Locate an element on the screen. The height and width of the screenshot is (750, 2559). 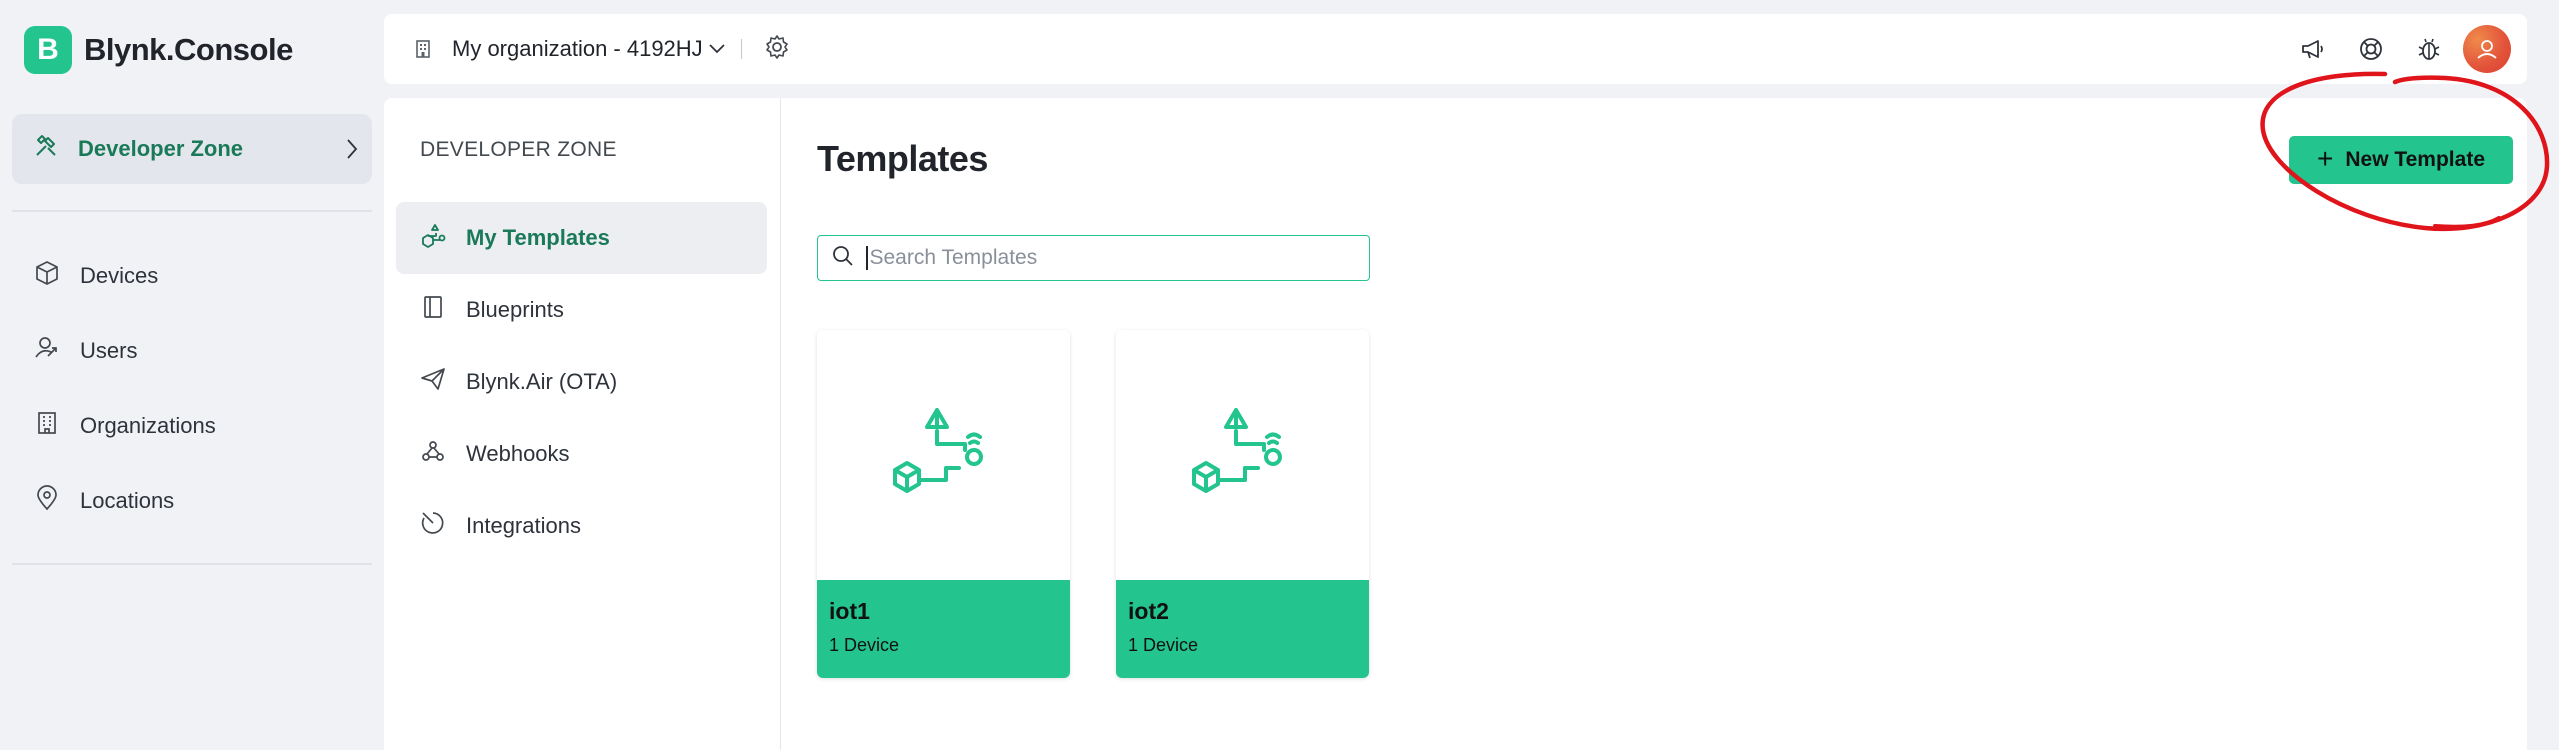
subnav-title: DEVELOPER ZONE is located at coordinates (518, 149).